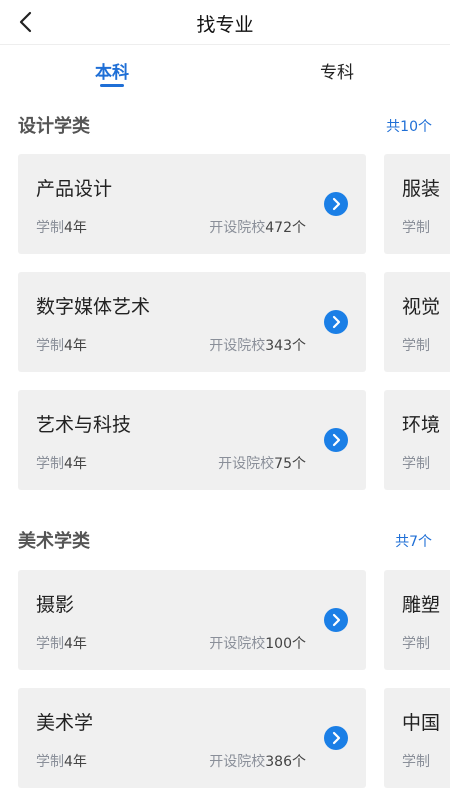 The image size is (450, 800). What do you see at coordinates (417, 738) in the screenshot?
I see `major-card-peek: 中国 学制` at bounding box center [417, 738].